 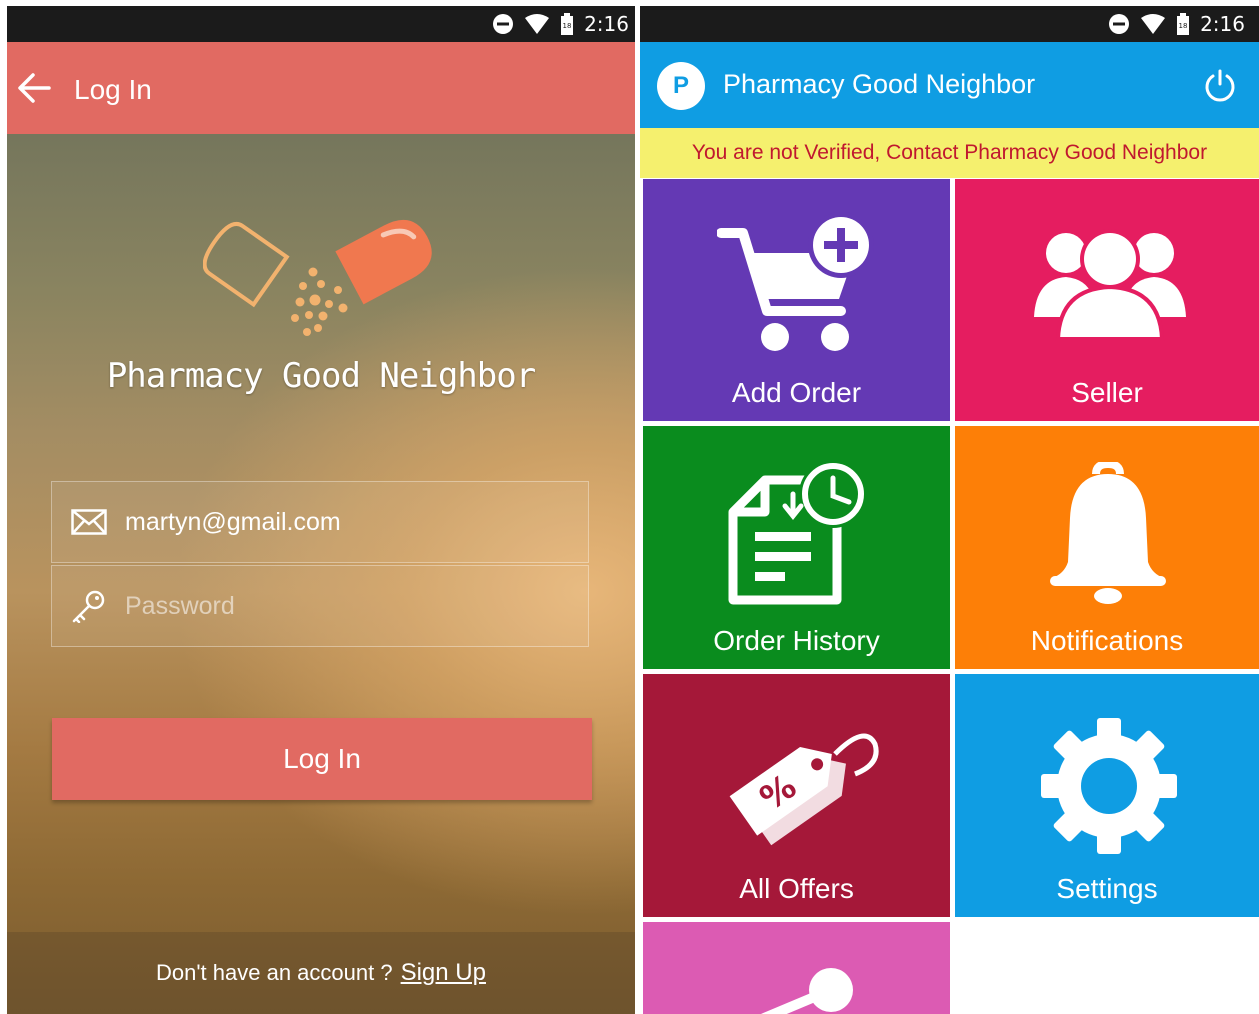 I want to click on avatar-letter: P, so click(x=680, y=85).